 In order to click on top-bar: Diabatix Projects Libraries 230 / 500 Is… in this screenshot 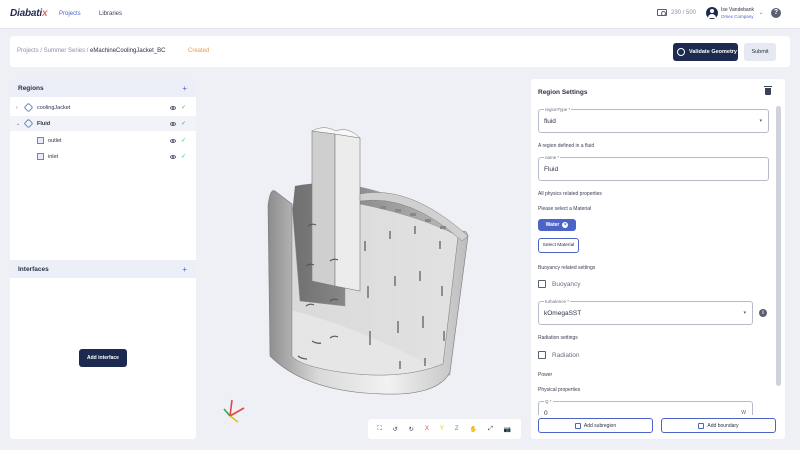, I will do `click(400, 14)`.